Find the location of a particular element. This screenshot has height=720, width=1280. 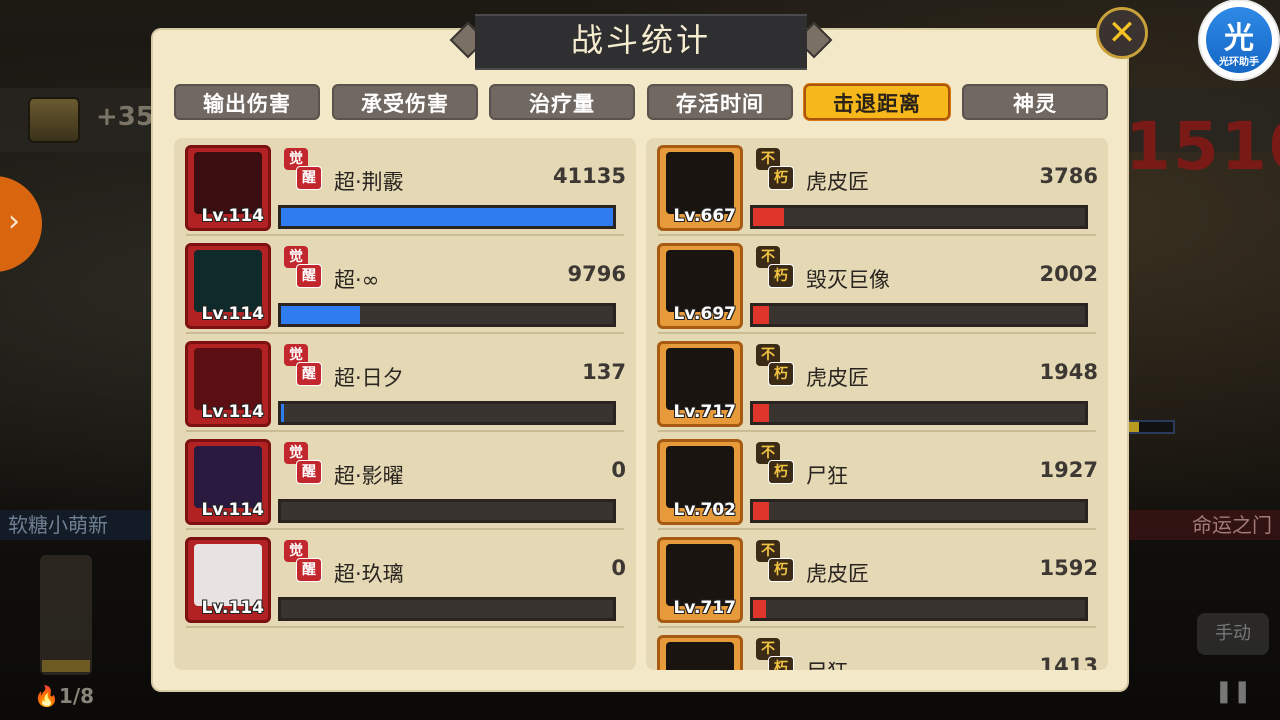

unit-name: 毁灭巨像 is located at coordinates (848, 280).